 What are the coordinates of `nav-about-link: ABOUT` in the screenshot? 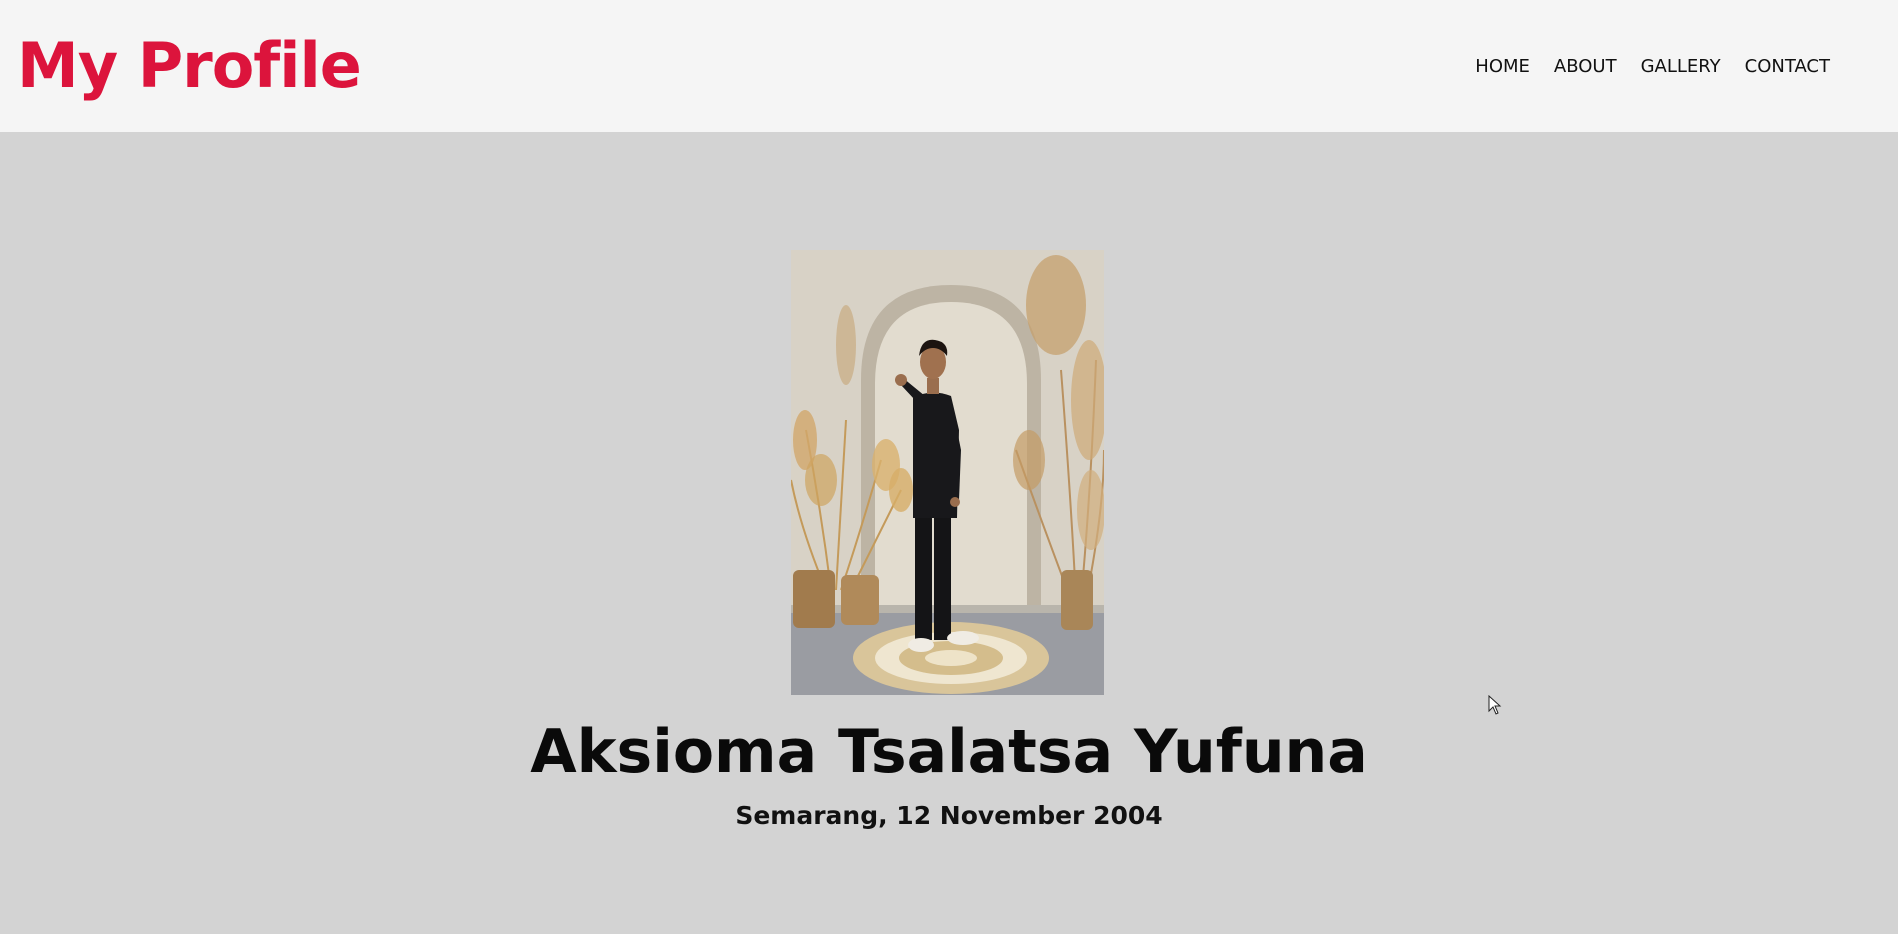 It's located at (1585, 67).